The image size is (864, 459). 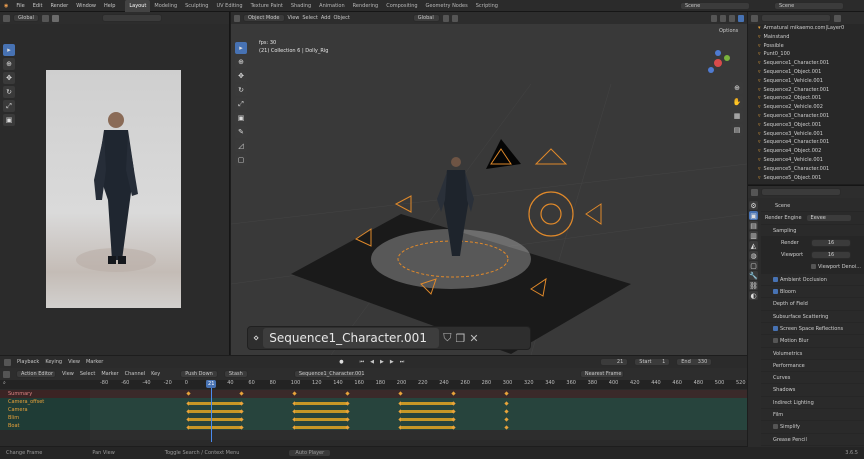 What do you see at coordinates (45, 410) in the screenshot?
I see `channel-camera: Camera` at bounding box center [45, 410].